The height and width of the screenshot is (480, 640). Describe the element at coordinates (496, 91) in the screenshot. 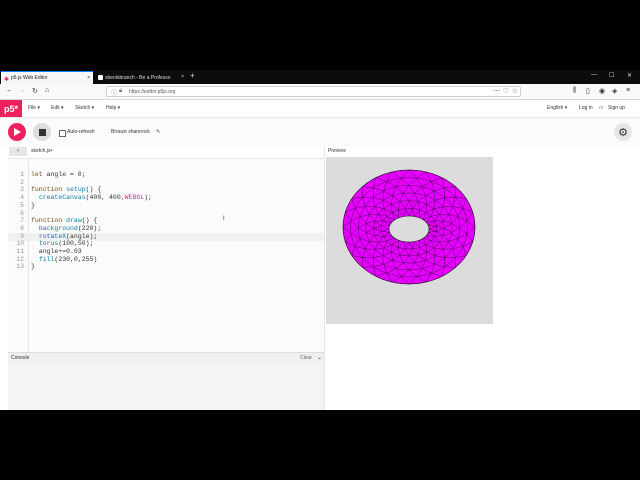

I see `page-actions-icon: ⋯` at that location.